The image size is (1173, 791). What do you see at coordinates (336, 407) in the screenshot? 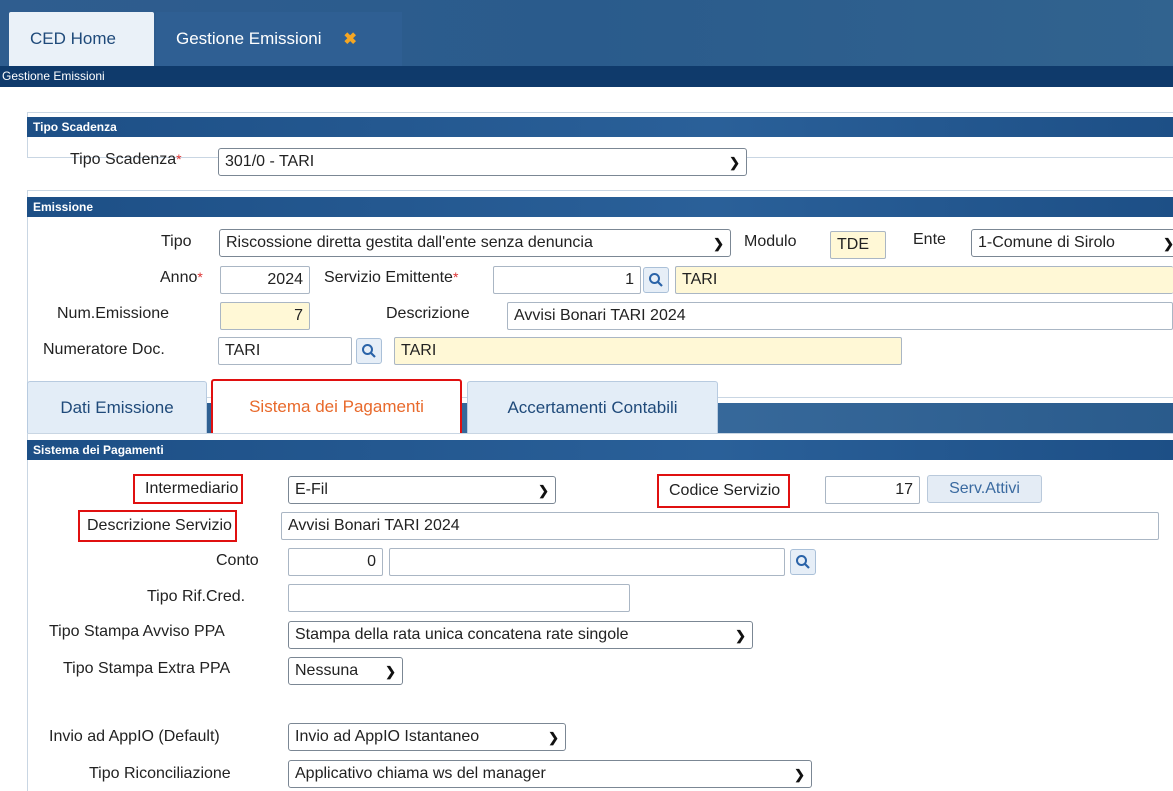
I see `tab-sistema-pagamenti: Sistema dei Pagamenti` at bounding box center [336, 407].